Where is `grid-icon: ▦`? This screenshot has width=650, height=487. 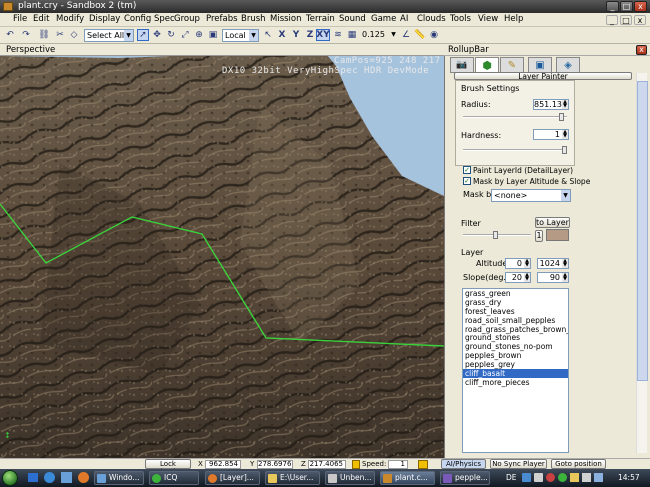
grid-icon: ▦ is located at coordinates (352, 35).